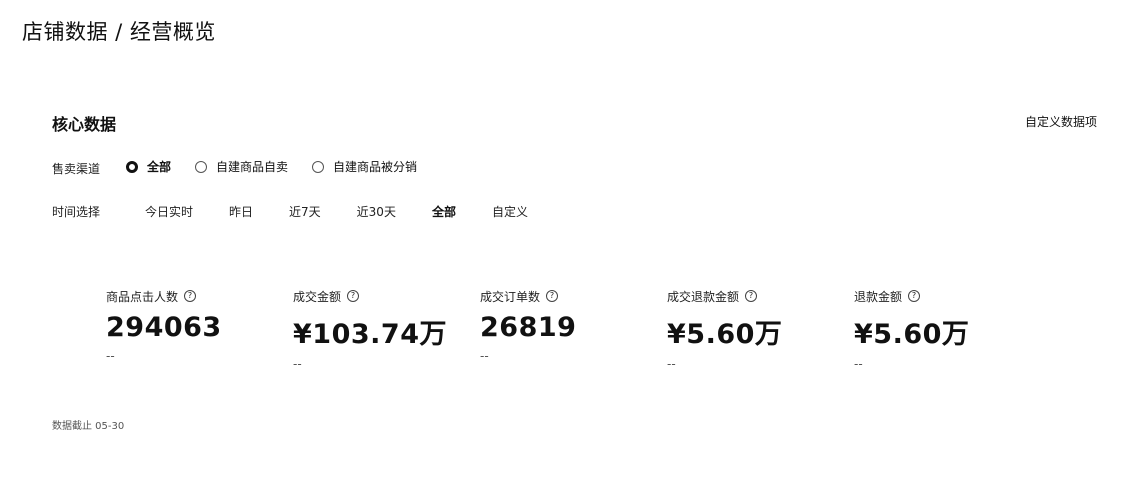 This screenshot has width=1139, height=481. I want to click on metric-card: 成交金额 ? ¥103.74万 --, so click(386, 330).